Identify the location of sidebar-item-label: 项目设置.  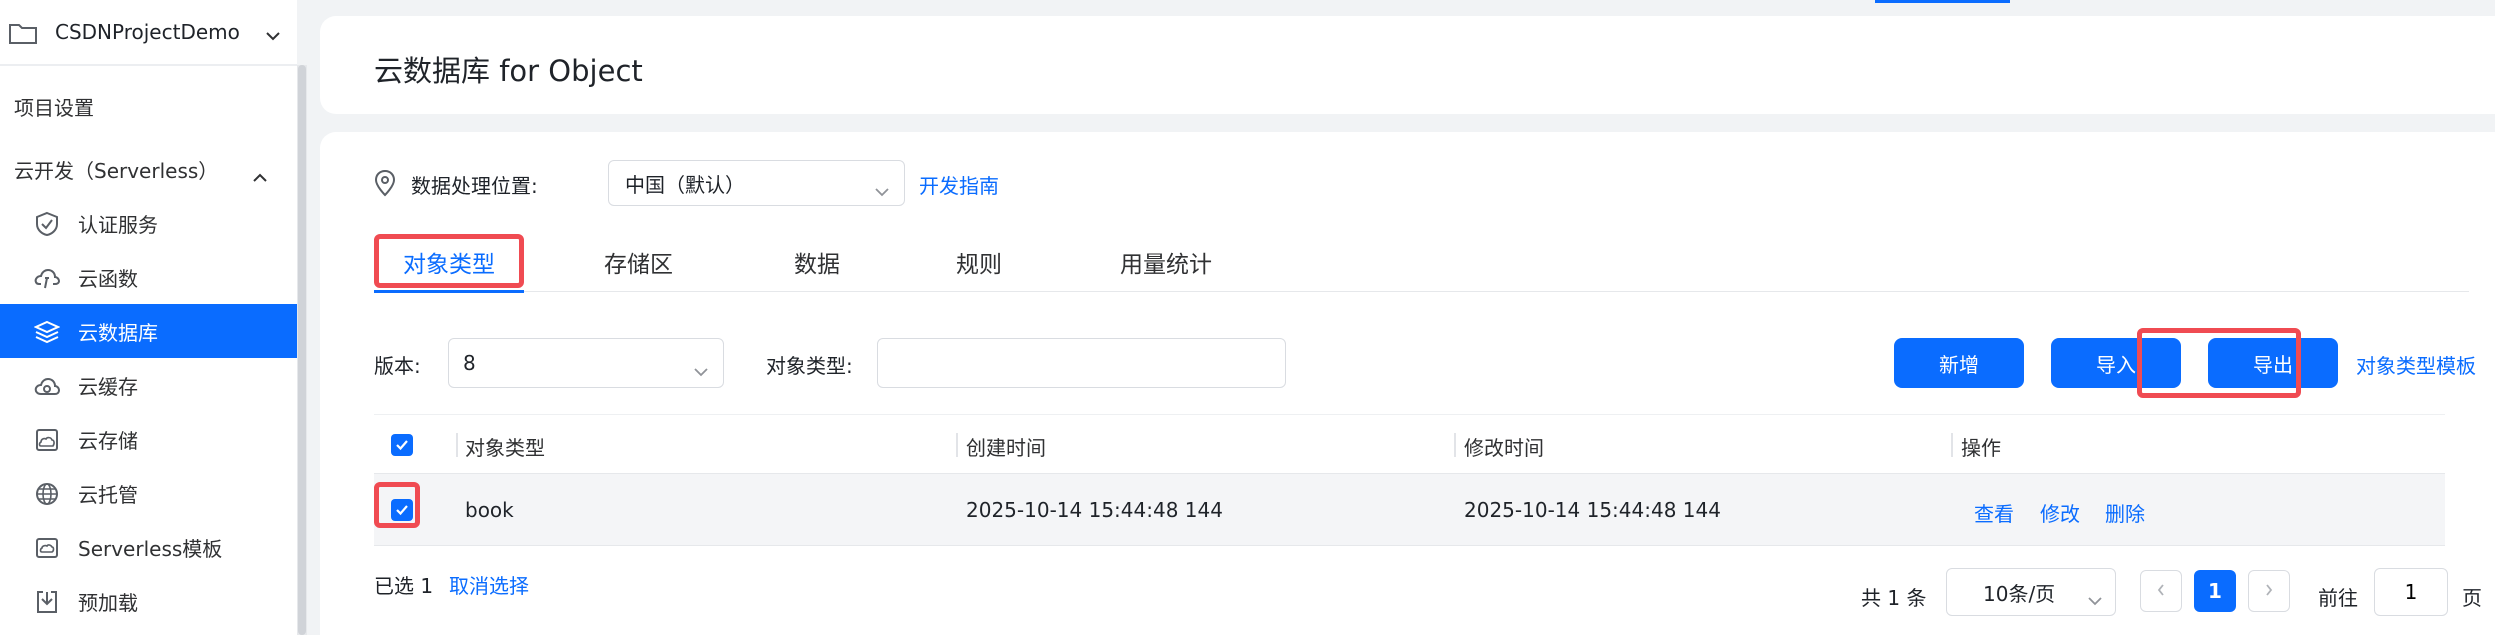
(54, 107).